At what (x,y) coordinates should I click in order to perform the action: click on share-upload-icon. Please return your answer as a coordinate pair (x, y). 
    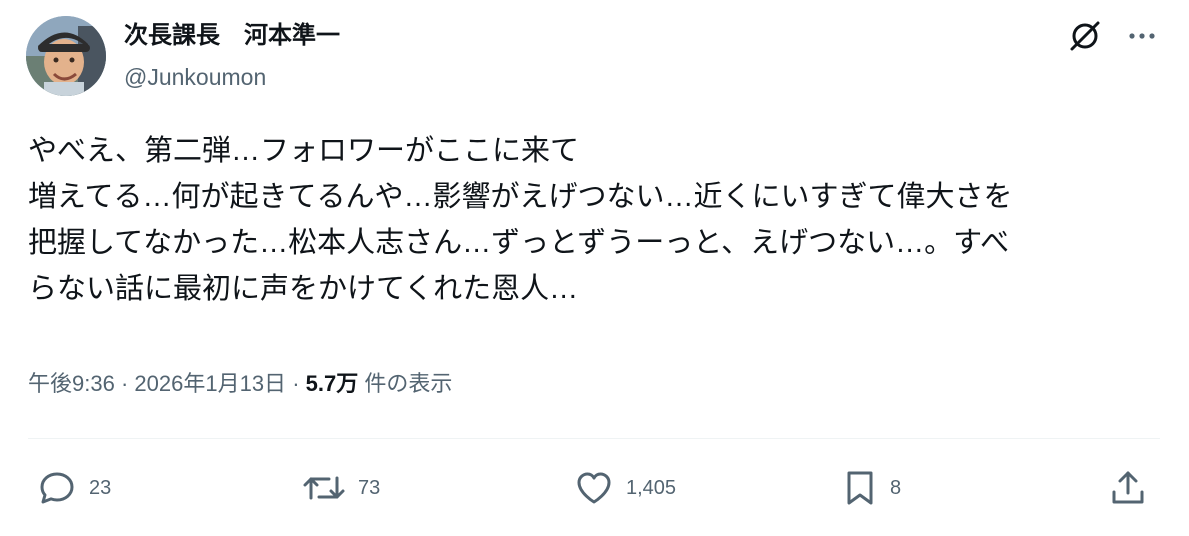
    Looking at the image, I should click on (1128, 487).